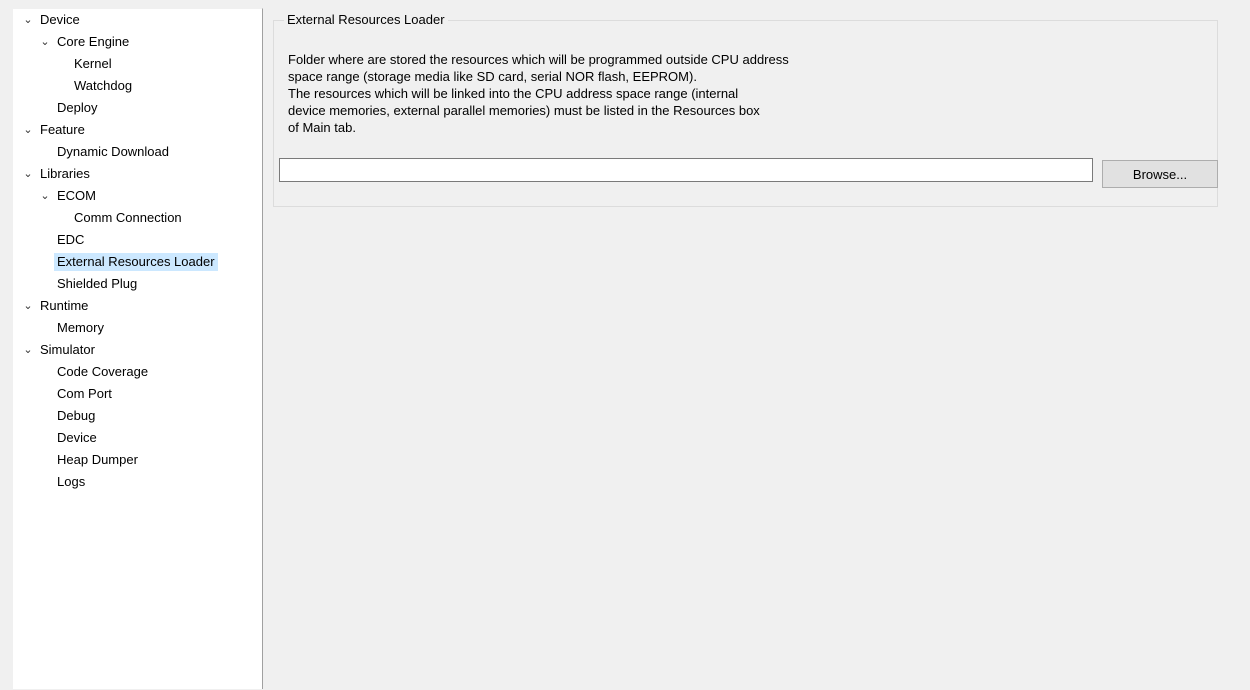 The image size is (1250, 690). I want to click on tree-item-label: Feature, so click(62, 129).